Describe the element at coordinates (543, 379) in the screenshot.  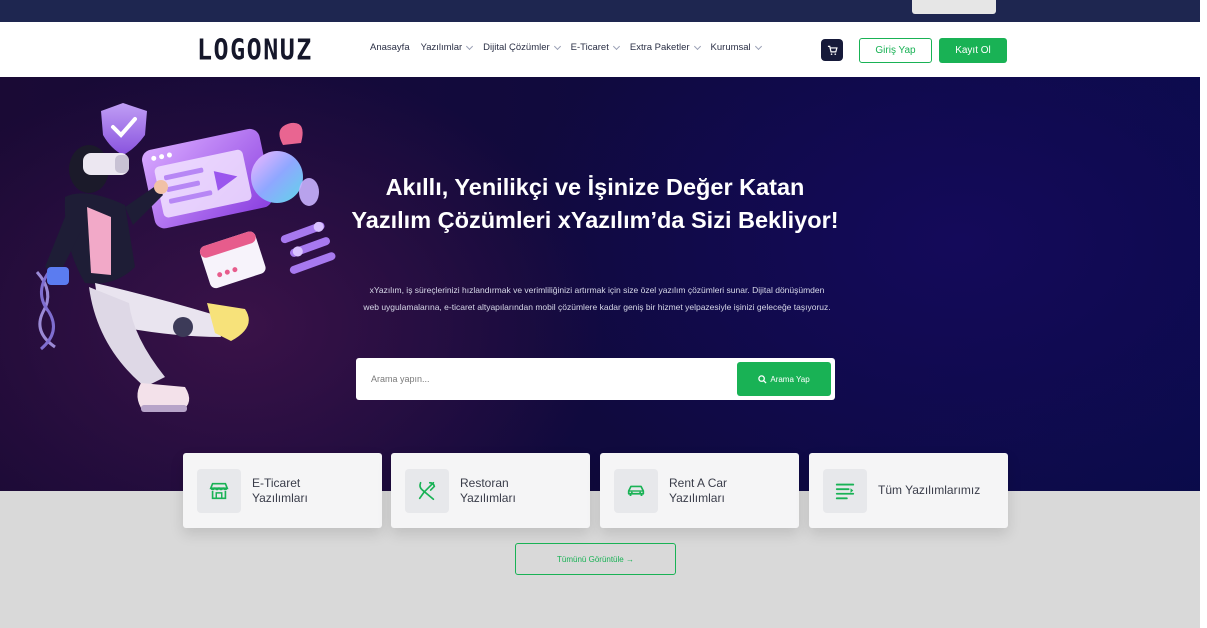
I see `search-input` at that location.